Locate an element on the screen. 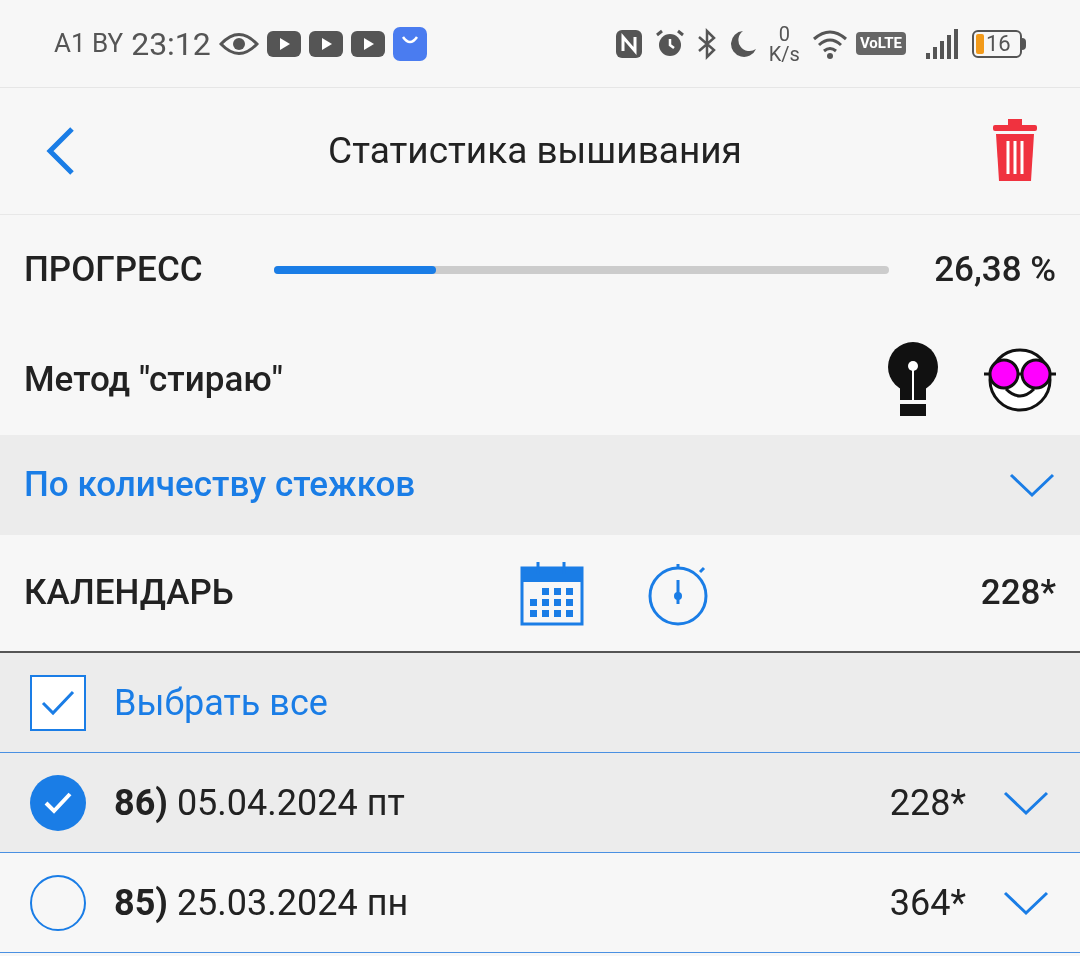 This screenshot has height=956, width=1080. speed-value-text: 0 is located at coordinates (784, 33).